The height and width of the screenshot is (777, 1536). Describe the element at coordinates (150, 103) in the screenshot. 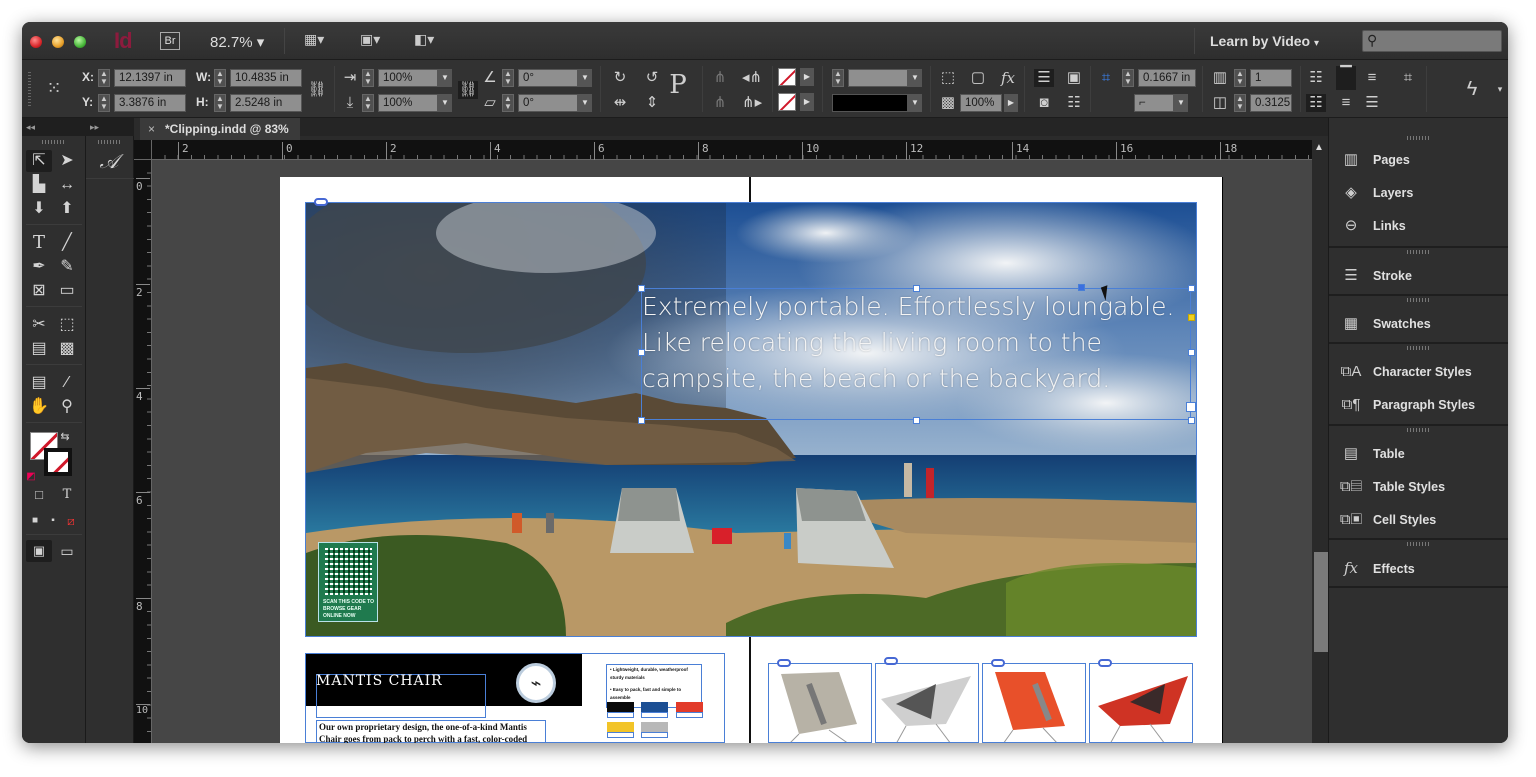

I see `y-field: 3.3876 in` at that location.